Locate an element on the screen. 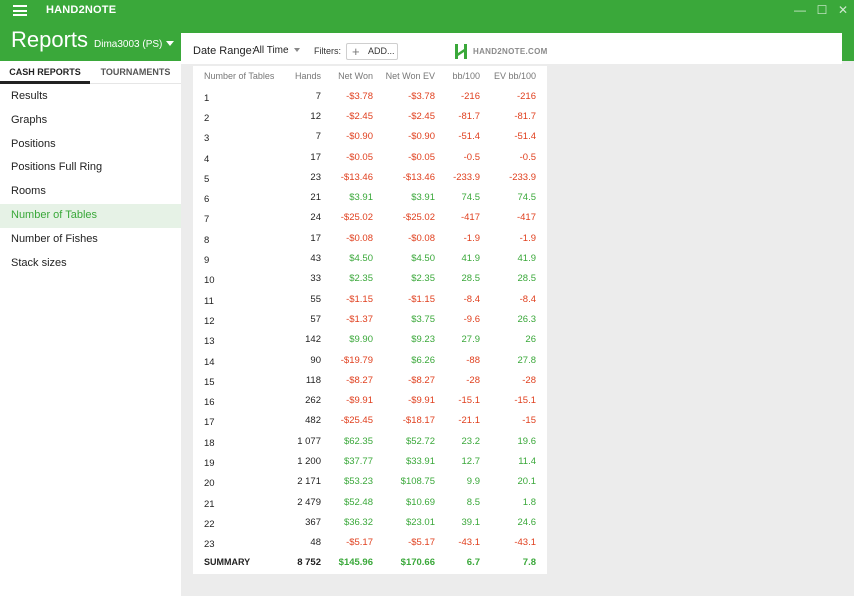  cell-ev-bb-100: -233.9 is located at coordinates (522, 177).